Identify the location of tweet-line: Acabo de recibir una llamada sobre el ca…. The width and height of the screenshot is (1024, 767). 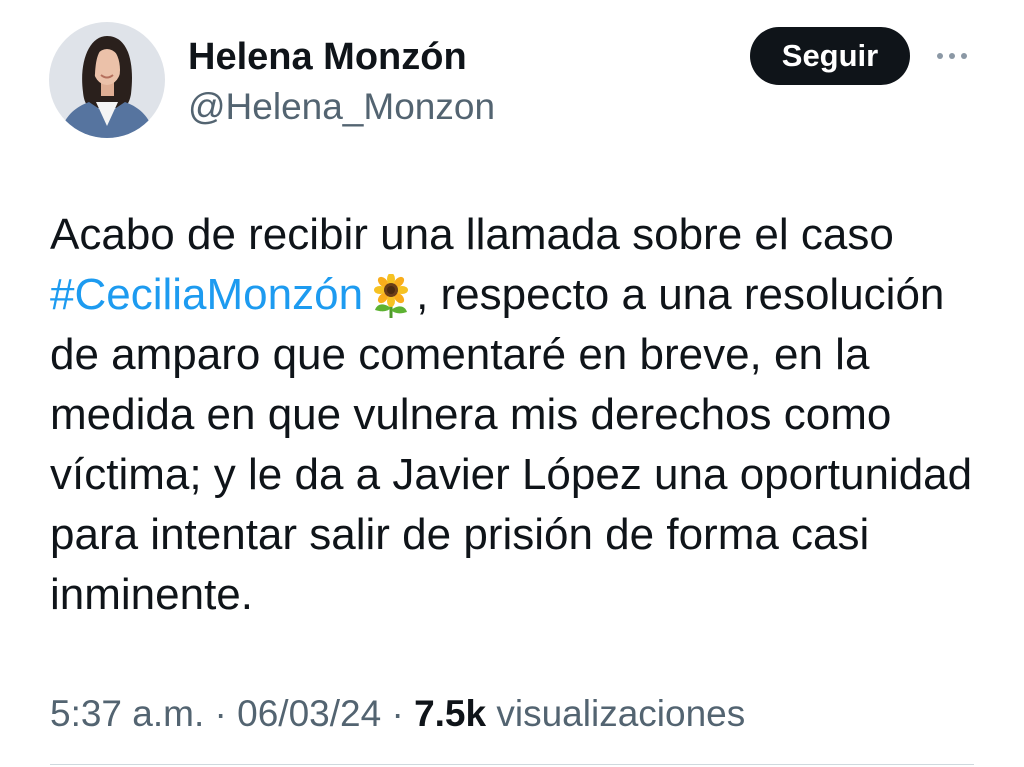
(472, 234).